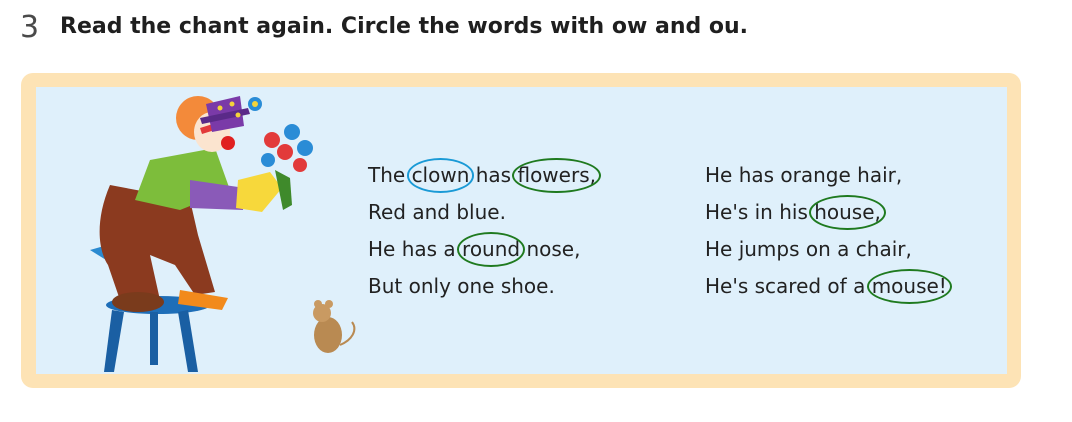  Describe the element at coordinates (334, 326) in the screenshot. I see `mouse-illustration` at that location.